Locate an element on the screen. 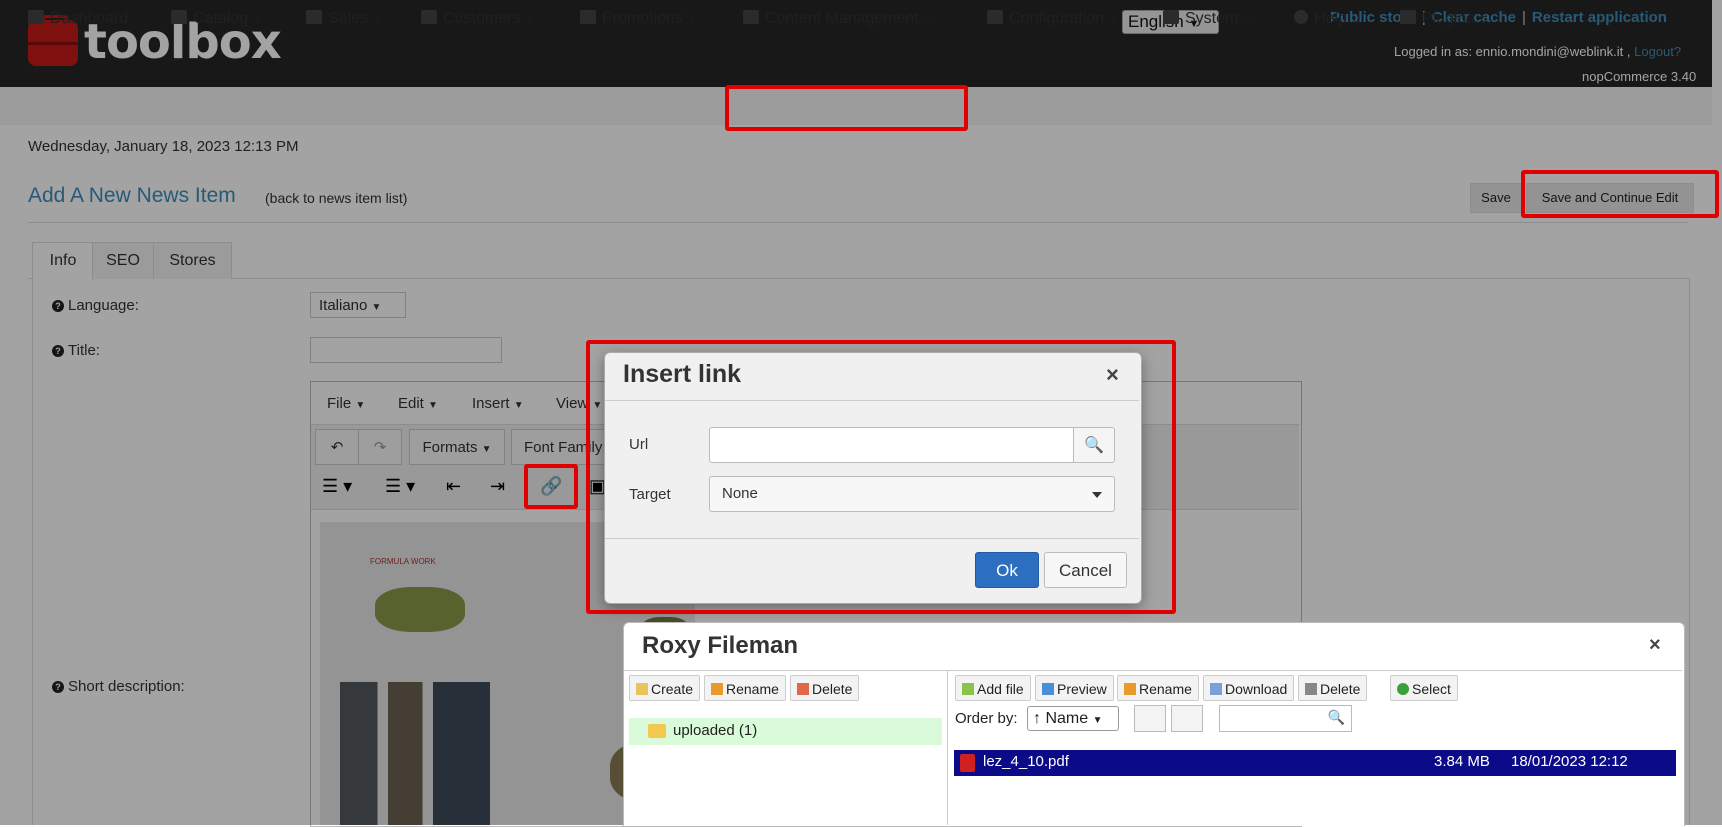 The height and width of the screenshot is (827, 1722). folder-icon is located at coordinates (657, 731).